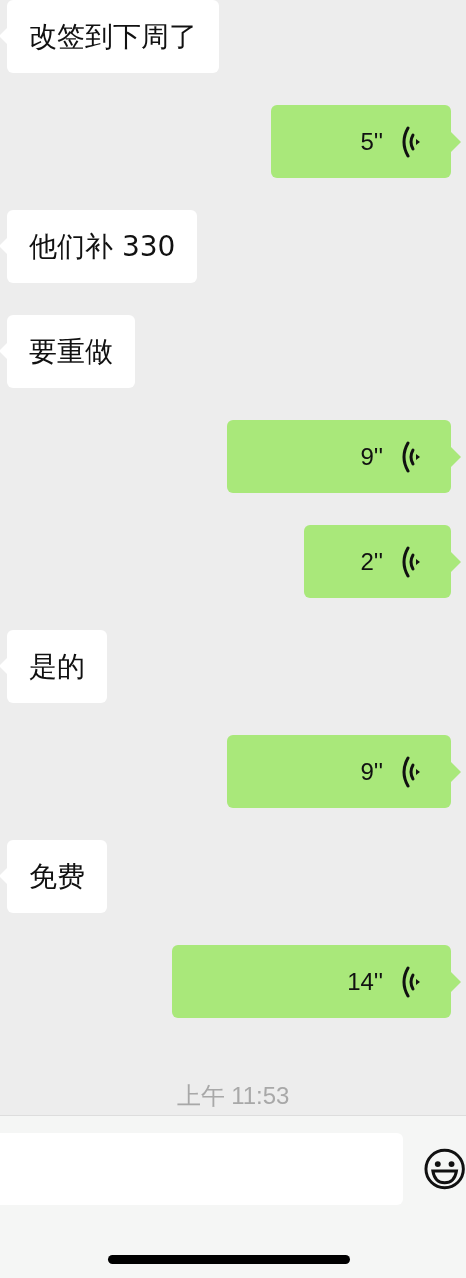 The image size is (466, 1278). What do you see at coordinates (233, 1096) in the screenshot?
I see `timestamp: 上午 11:53` at bounding box center [233, 1096].